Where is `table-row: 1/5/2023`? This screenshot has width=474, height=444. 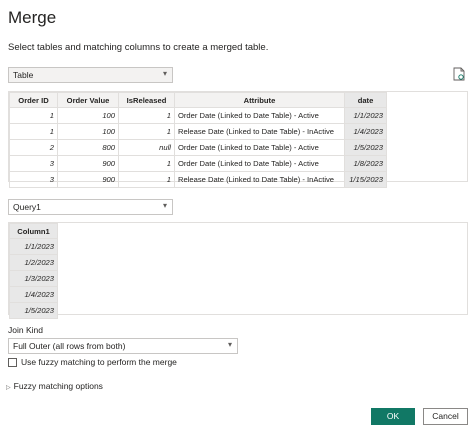
table-row: 1/5/2023 is located at coordinates (33, 310).